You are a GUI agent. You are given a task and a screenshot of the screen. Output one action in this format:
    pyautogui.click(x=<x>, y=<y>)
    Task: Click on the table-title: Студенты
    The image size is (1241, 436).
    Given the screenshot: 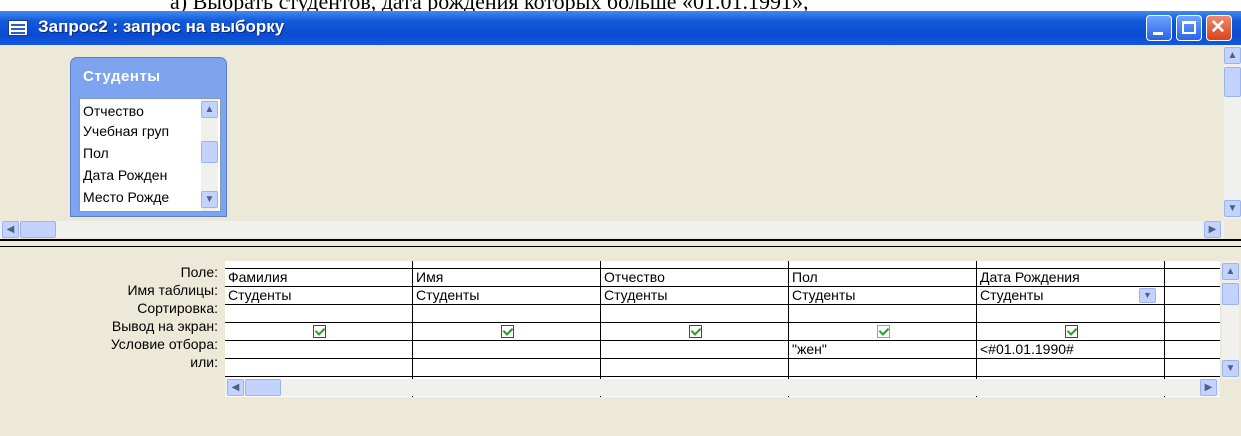 What is the action you would take?
    pyautogui.click(x=122, y=76)
    